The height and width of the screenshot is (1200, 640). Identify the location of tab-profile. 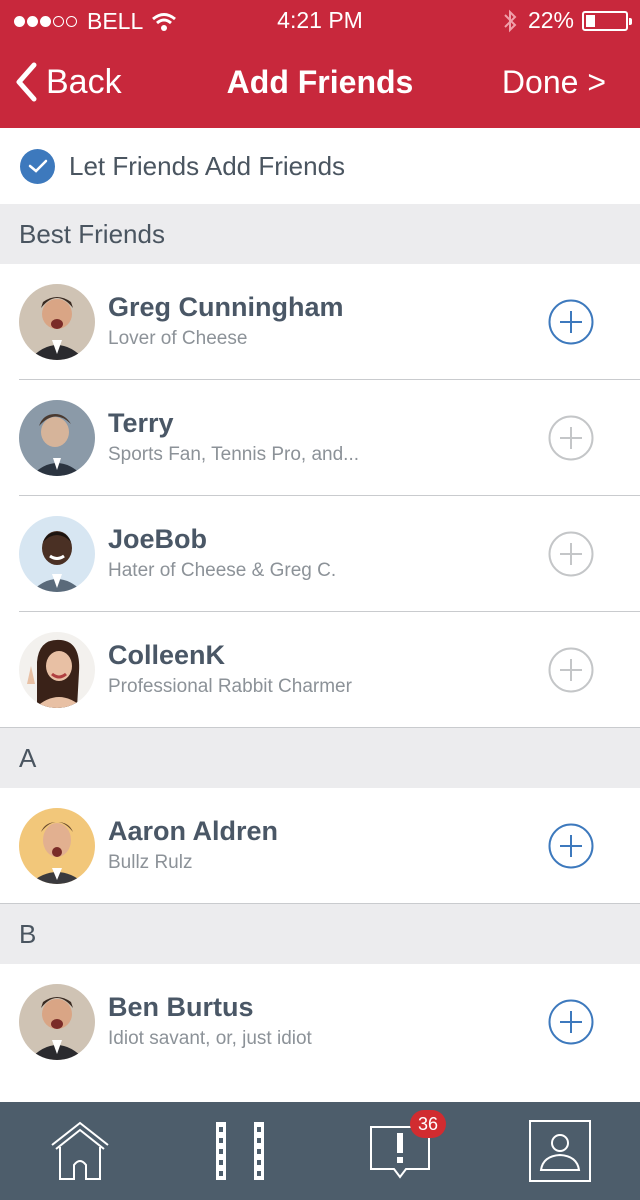
(560, 1151).